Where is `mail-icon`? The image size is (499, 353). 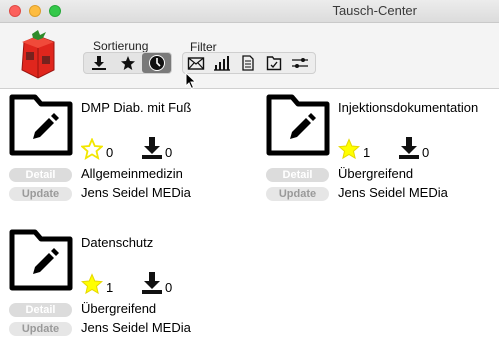
mail-icon is located at coordinates (196, 63).